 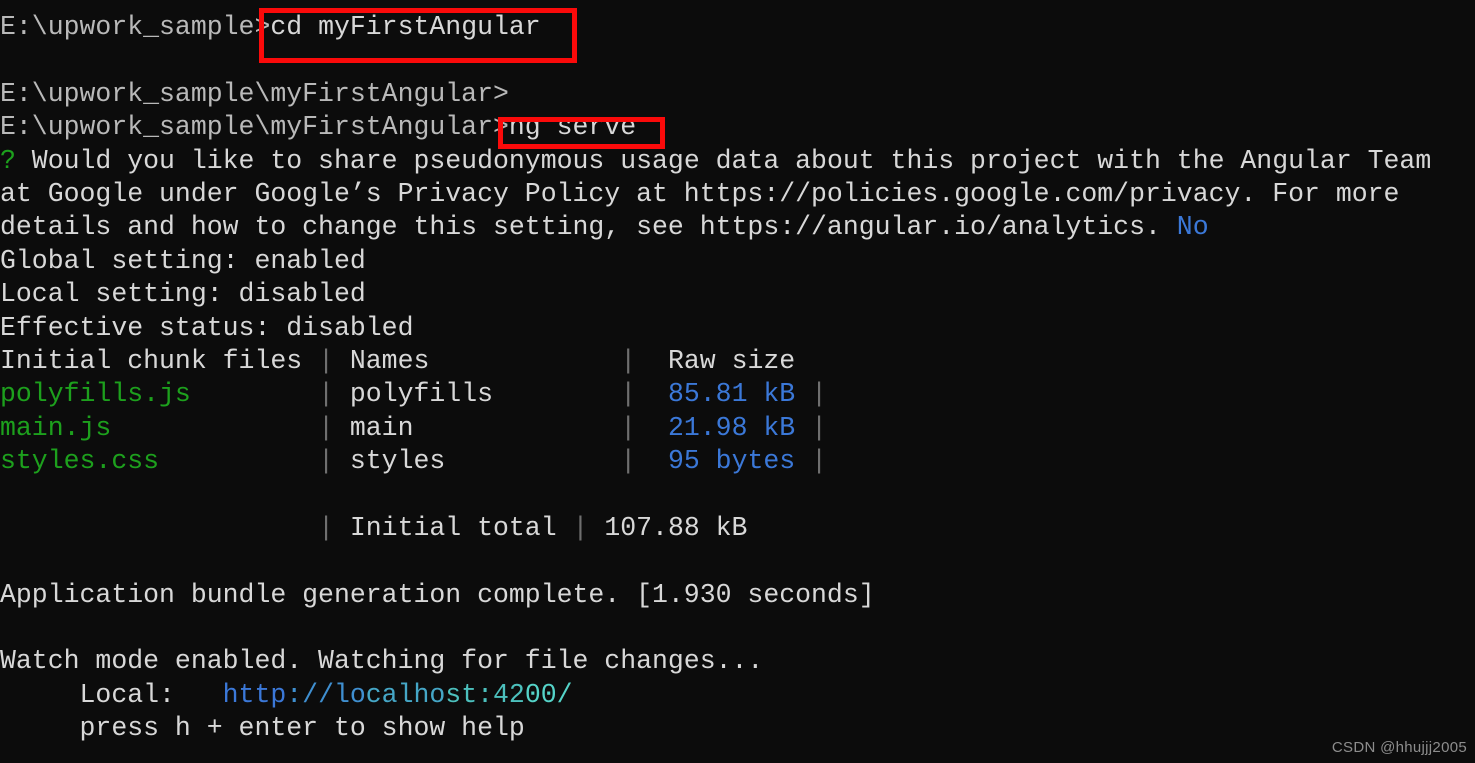 I want to click on command-cd: cd myFirstAngular, so click(x=405, y=27).